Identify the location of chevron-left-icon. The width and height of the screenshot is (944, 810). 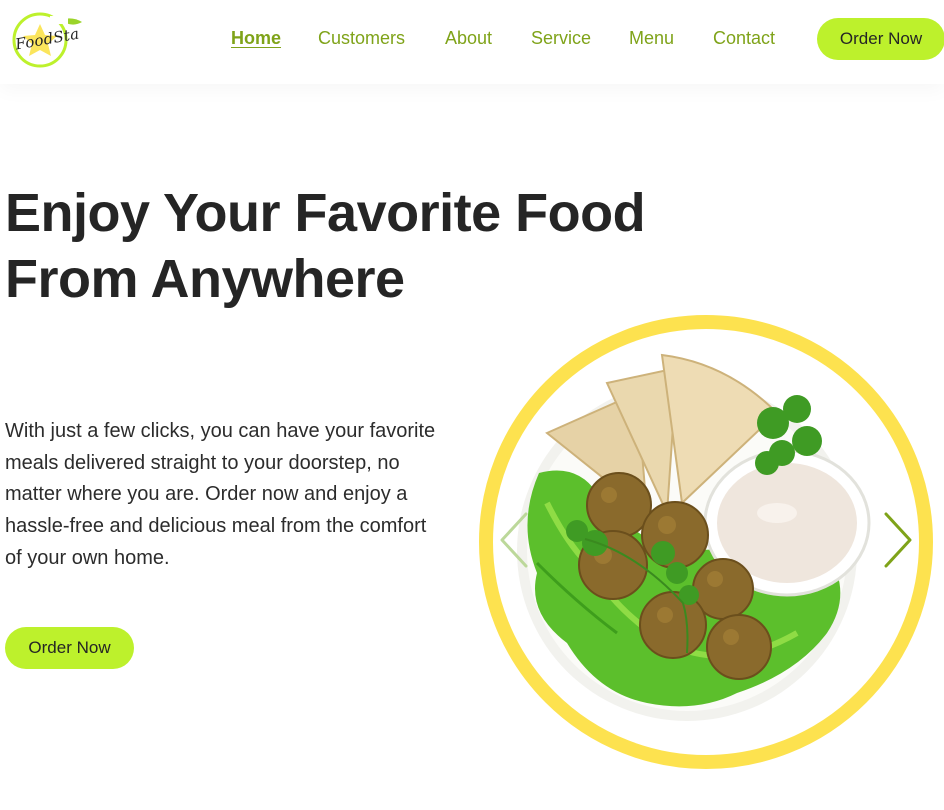
(514, 540).